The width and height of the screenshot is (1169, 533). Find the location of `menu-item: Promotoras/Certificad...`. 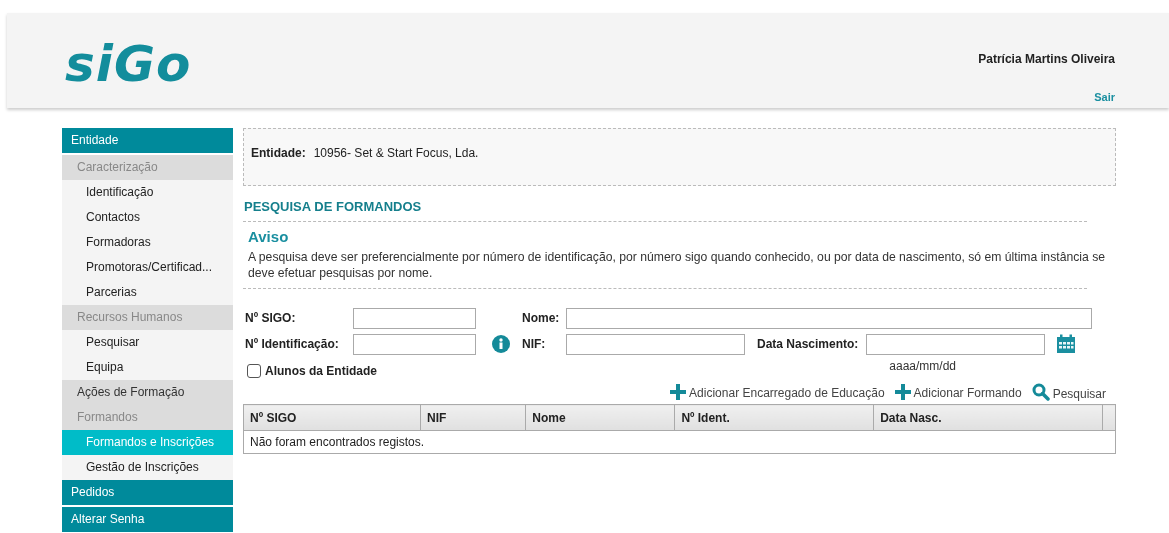

menu-item: Promotoras/Certificad... is located at coordinates (147, 267).